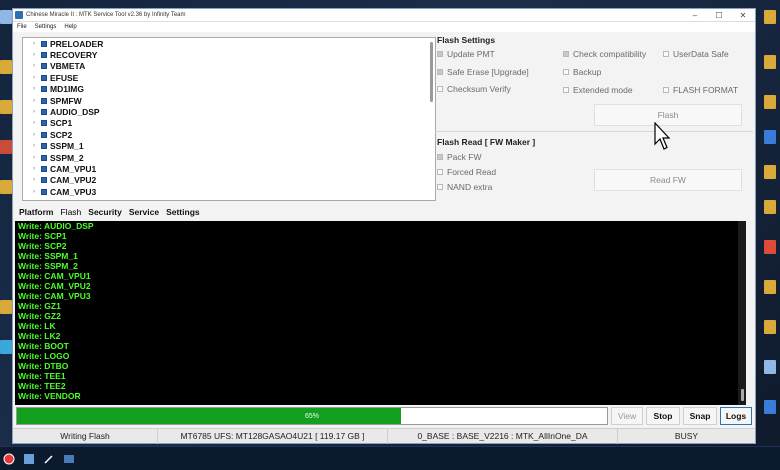 This screenshot has width=780, height=470. Describe the element at coordinates (483, 72) in the screenshot. I see `safe-erase-checkbox: Safe Erase [Upgrade]` at that location.